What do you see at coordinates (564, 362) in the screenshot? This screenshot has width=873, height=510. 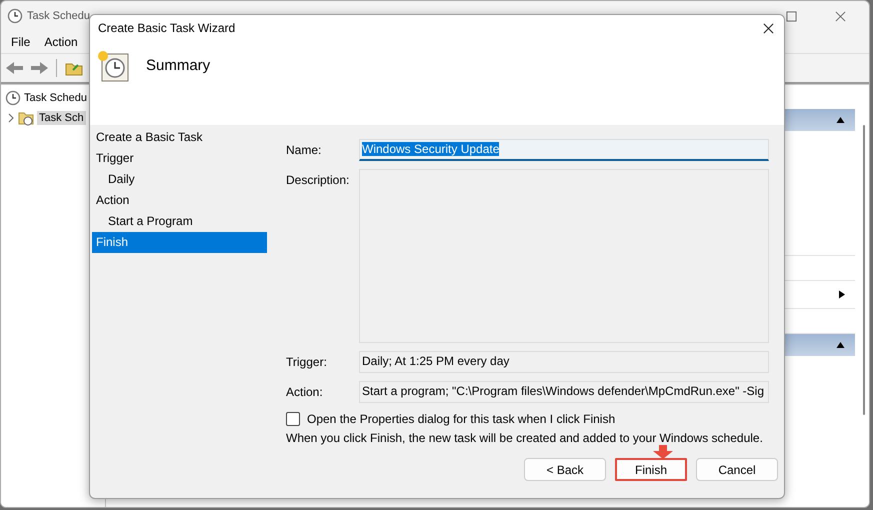 I see `readonly-field: Daily; At 1:25 PM every day` at bounding box center [564, 362].